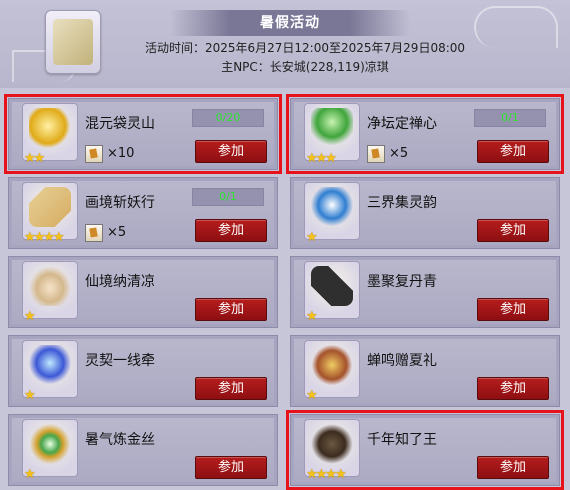 Image resolution: width=570 pixels, height=490 pixels. Describe the element at coordinates (425, 371) in the screenshot. I see `activity-card: ★ 蝉鸣赠夏礼 参加` at that location.